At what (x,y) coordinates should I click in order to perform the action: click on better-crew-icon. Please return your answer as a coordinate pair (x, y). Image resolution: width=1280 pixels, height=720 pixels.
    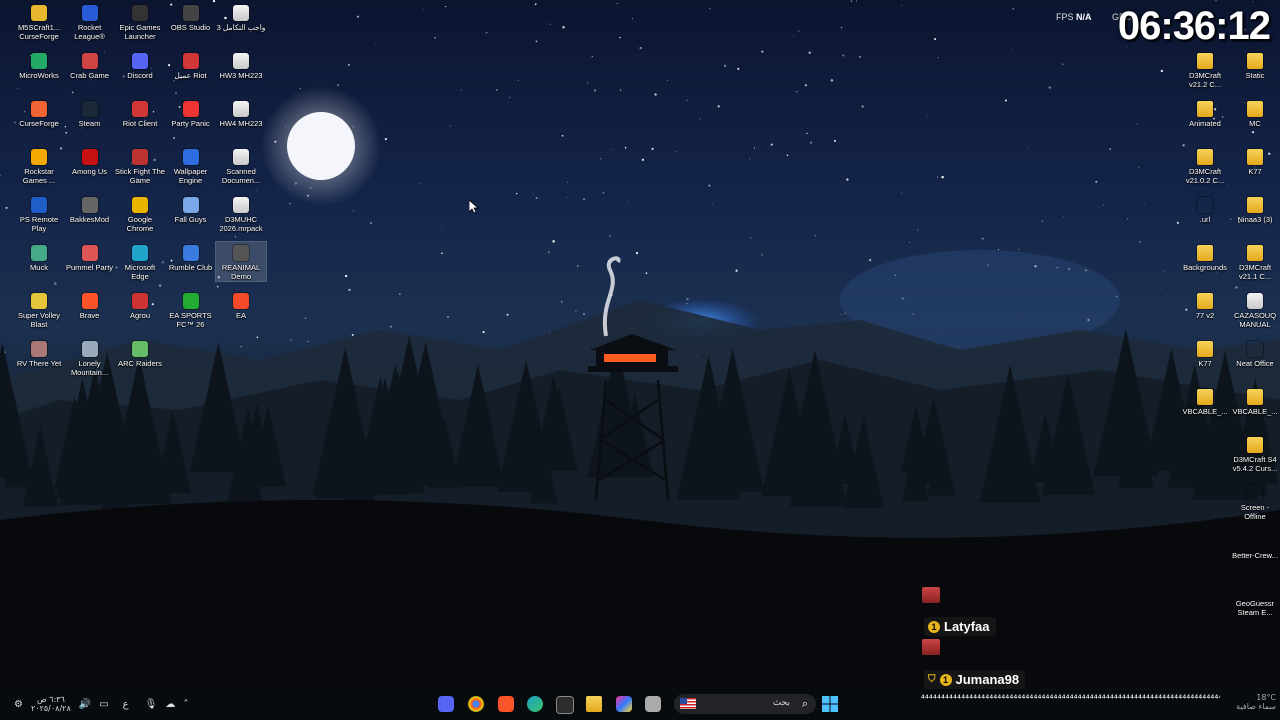
    Looking at the image, I should click on (1255, 541).